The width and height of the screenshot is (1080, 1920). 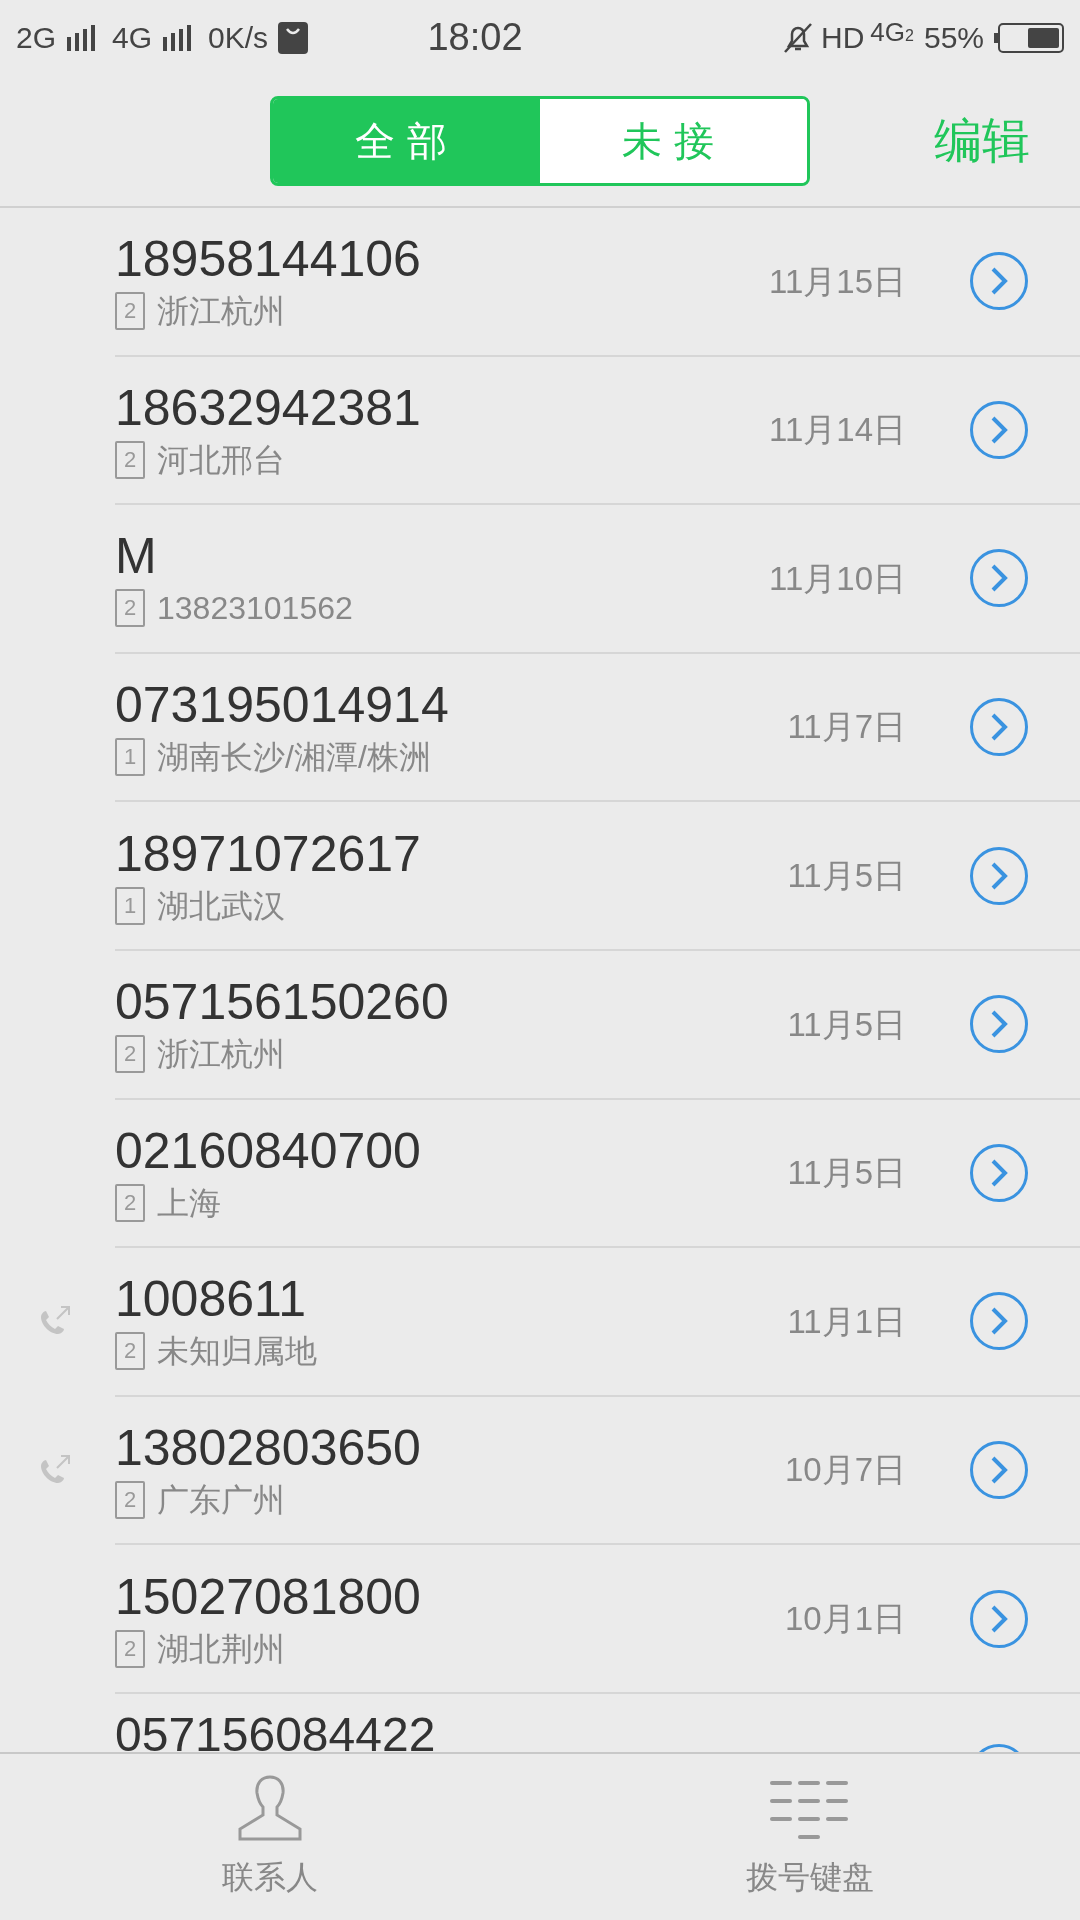 I want to click on speed-text: 0K/s, so click(x=238, y=38).